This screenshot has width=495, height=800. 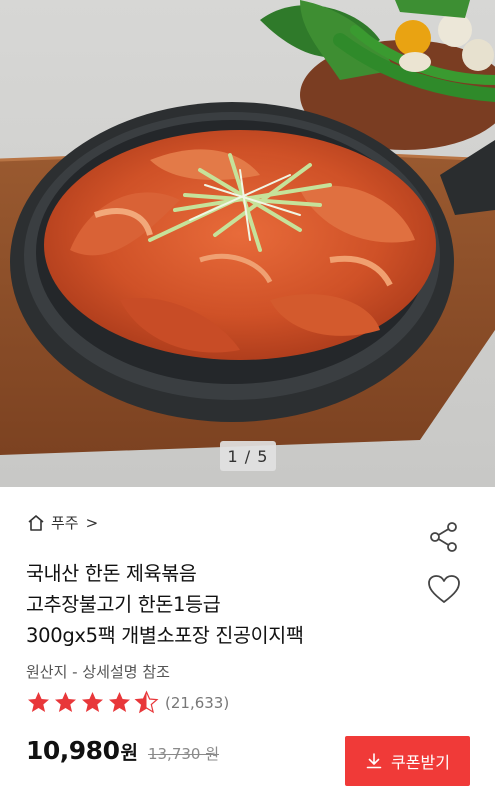 What do you see at coordinates (123, 604) in the screenshot?
I see `title-line: 고추장불고기 한돈1등급` at bounding box center [123, 604].